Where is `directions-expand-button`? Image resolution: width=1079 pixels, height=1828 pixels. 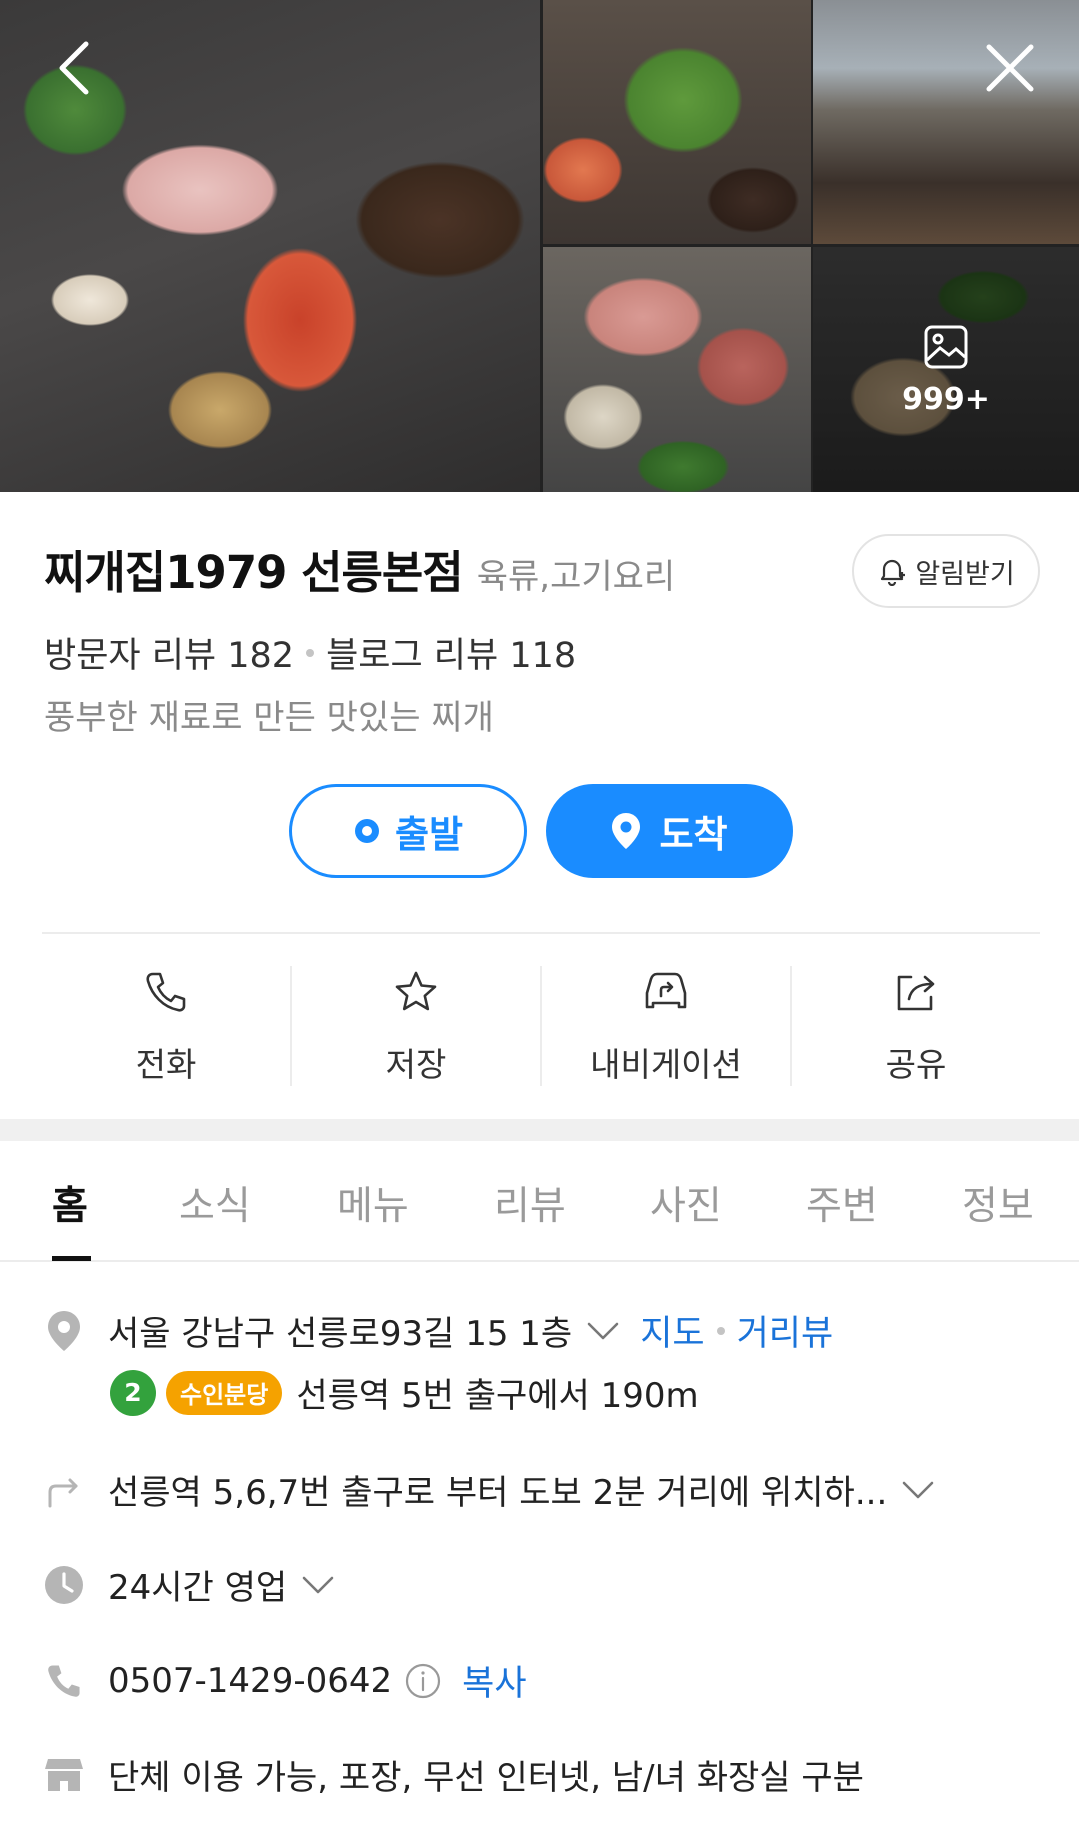 directions-expand-button is located at coordinates (918, 1490).